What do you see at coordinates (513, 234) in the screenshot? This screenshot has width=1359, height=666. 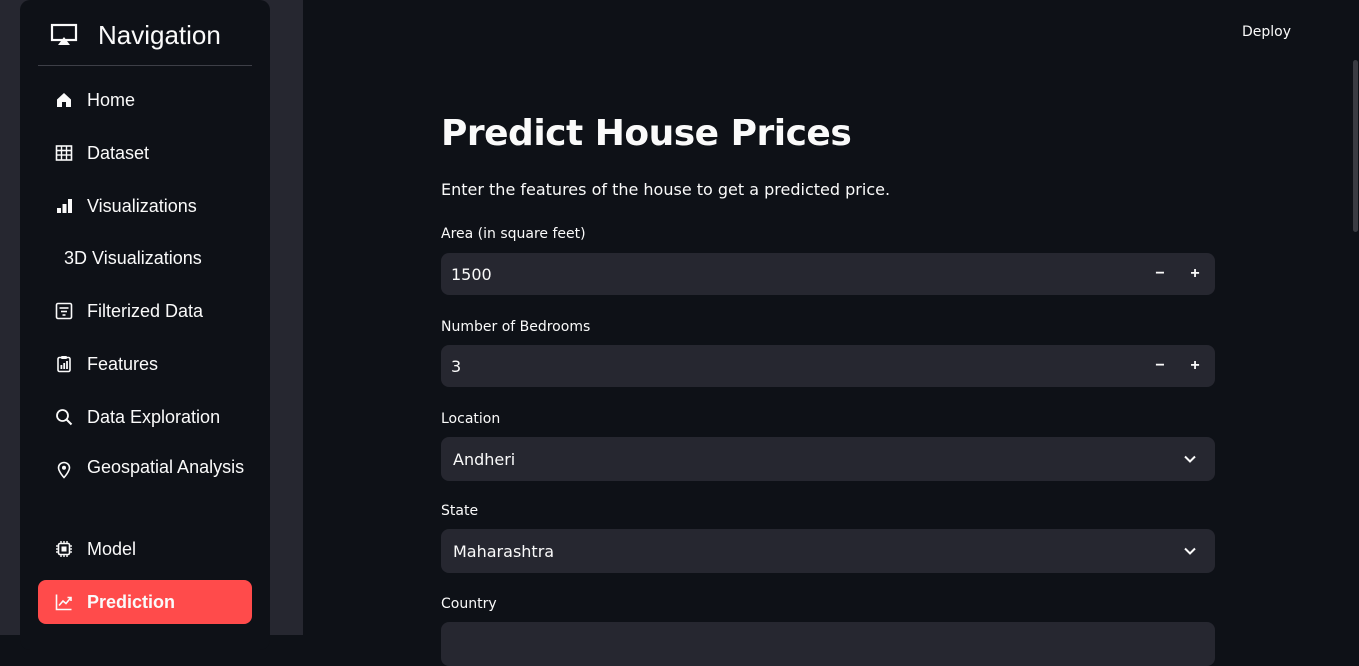 I see `area-label: Area (in square feet)` at bounding box center [513, 234].